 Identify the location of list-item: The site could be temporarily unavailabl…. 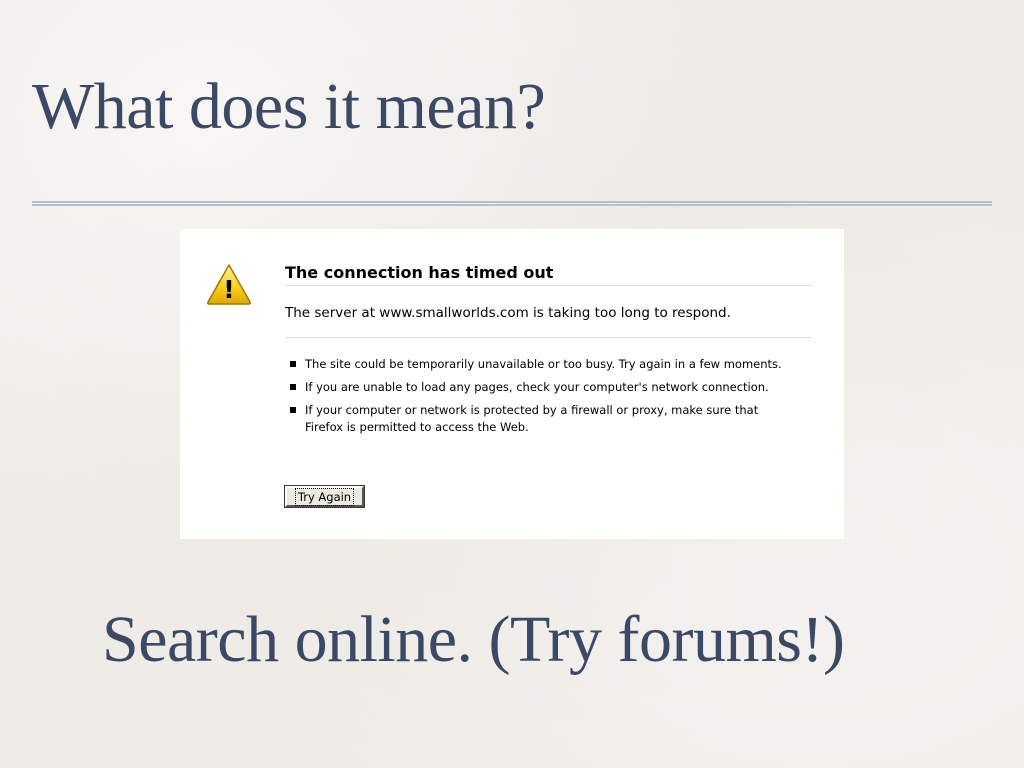
(535, 364).